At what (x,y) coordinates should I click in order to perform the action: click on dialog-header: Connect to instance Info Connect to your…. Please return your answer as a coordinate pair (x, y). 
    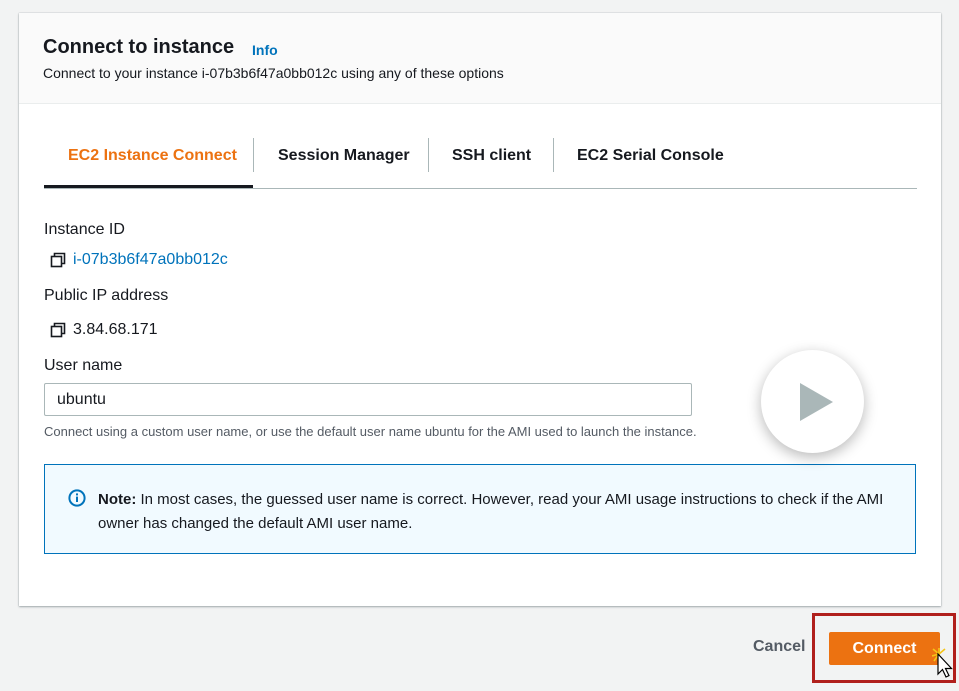
    Looking at the image, I should click on (480, 58).